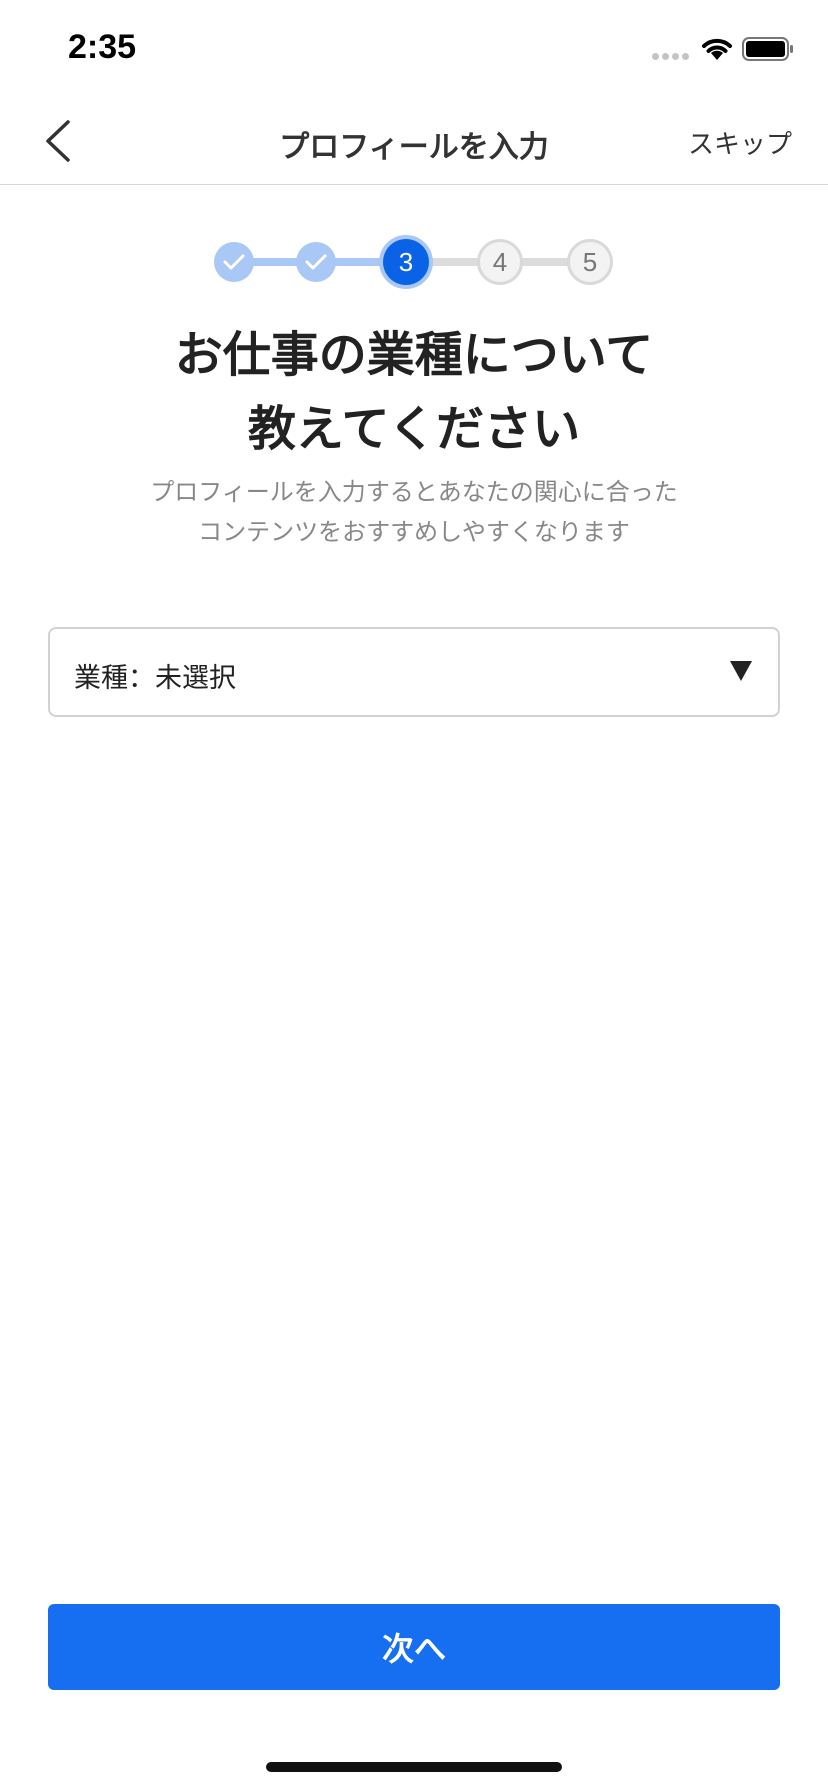 Image resolution: width=828 pixels, height=1792 pixels. I want to click on progress-stepper: 3 4 5, so click(414, 262).